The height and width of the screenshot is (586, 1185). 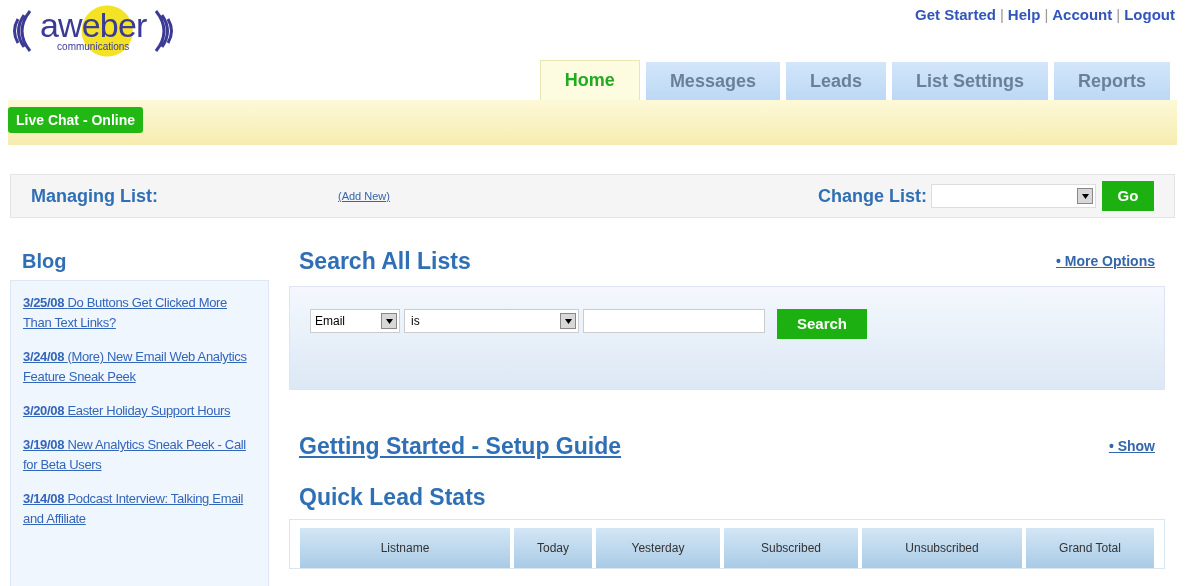 I want to click on column-header: Grand Total, so click(x=1090, y=547).